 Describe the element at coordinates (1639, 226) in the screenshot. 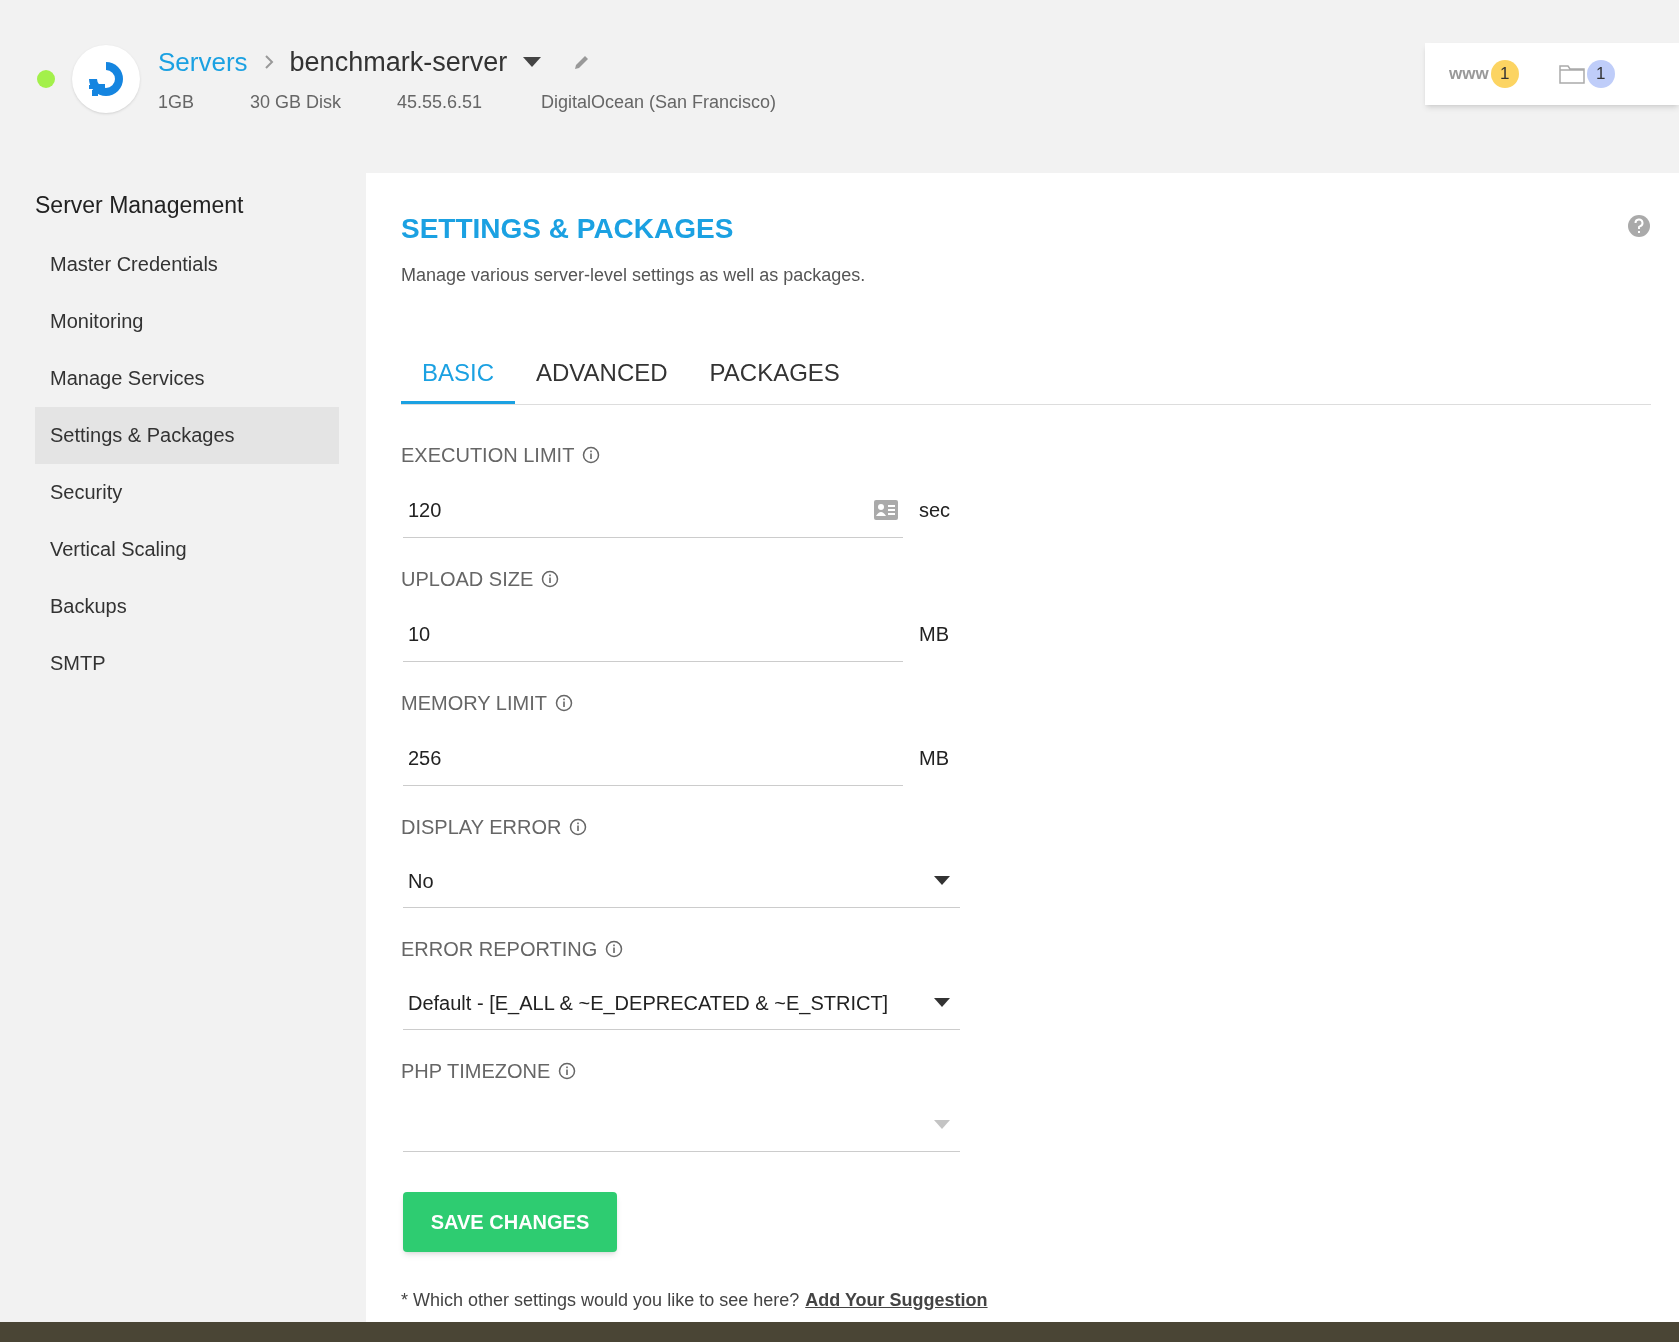

I see `help-icon` at that location.